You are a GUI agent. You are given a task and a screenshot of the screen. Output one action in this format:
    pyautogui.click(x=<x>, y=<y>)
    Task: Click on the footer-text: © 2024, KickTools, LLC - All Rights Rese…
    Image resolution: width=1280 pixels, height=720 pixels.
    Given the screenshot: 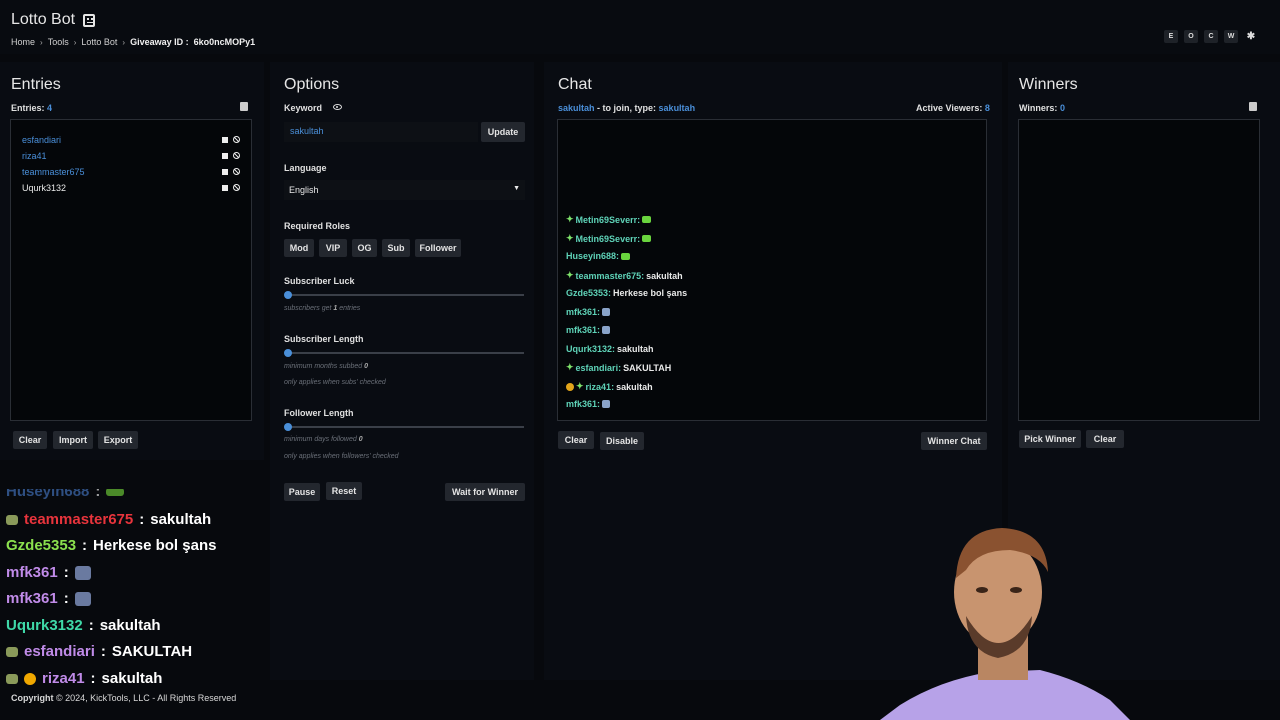 What is the action you would take?
    pyautogui.click(x=146, y=698)
    